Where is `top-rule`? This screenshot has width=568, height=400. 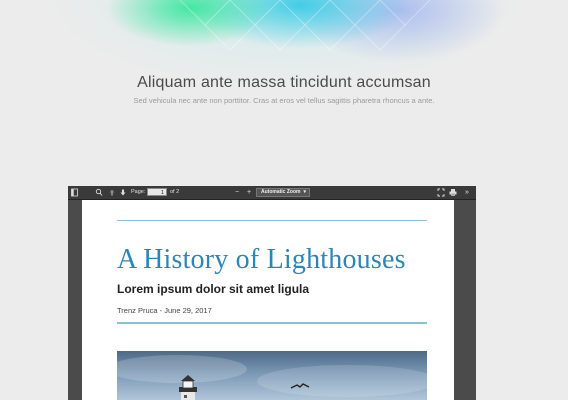
top-rule is located at coordinates (272, 220).